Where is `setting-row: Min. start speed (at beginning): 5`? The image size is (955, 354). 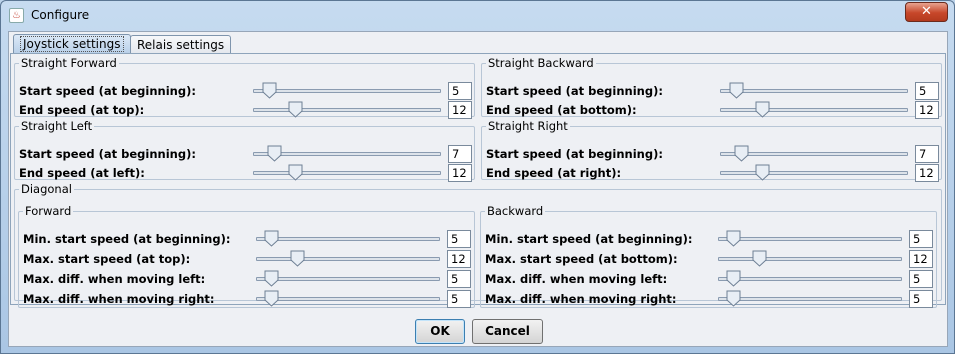 setting-row: Min. start speed (at beginning): 5 is located at coordinates (710, 239).